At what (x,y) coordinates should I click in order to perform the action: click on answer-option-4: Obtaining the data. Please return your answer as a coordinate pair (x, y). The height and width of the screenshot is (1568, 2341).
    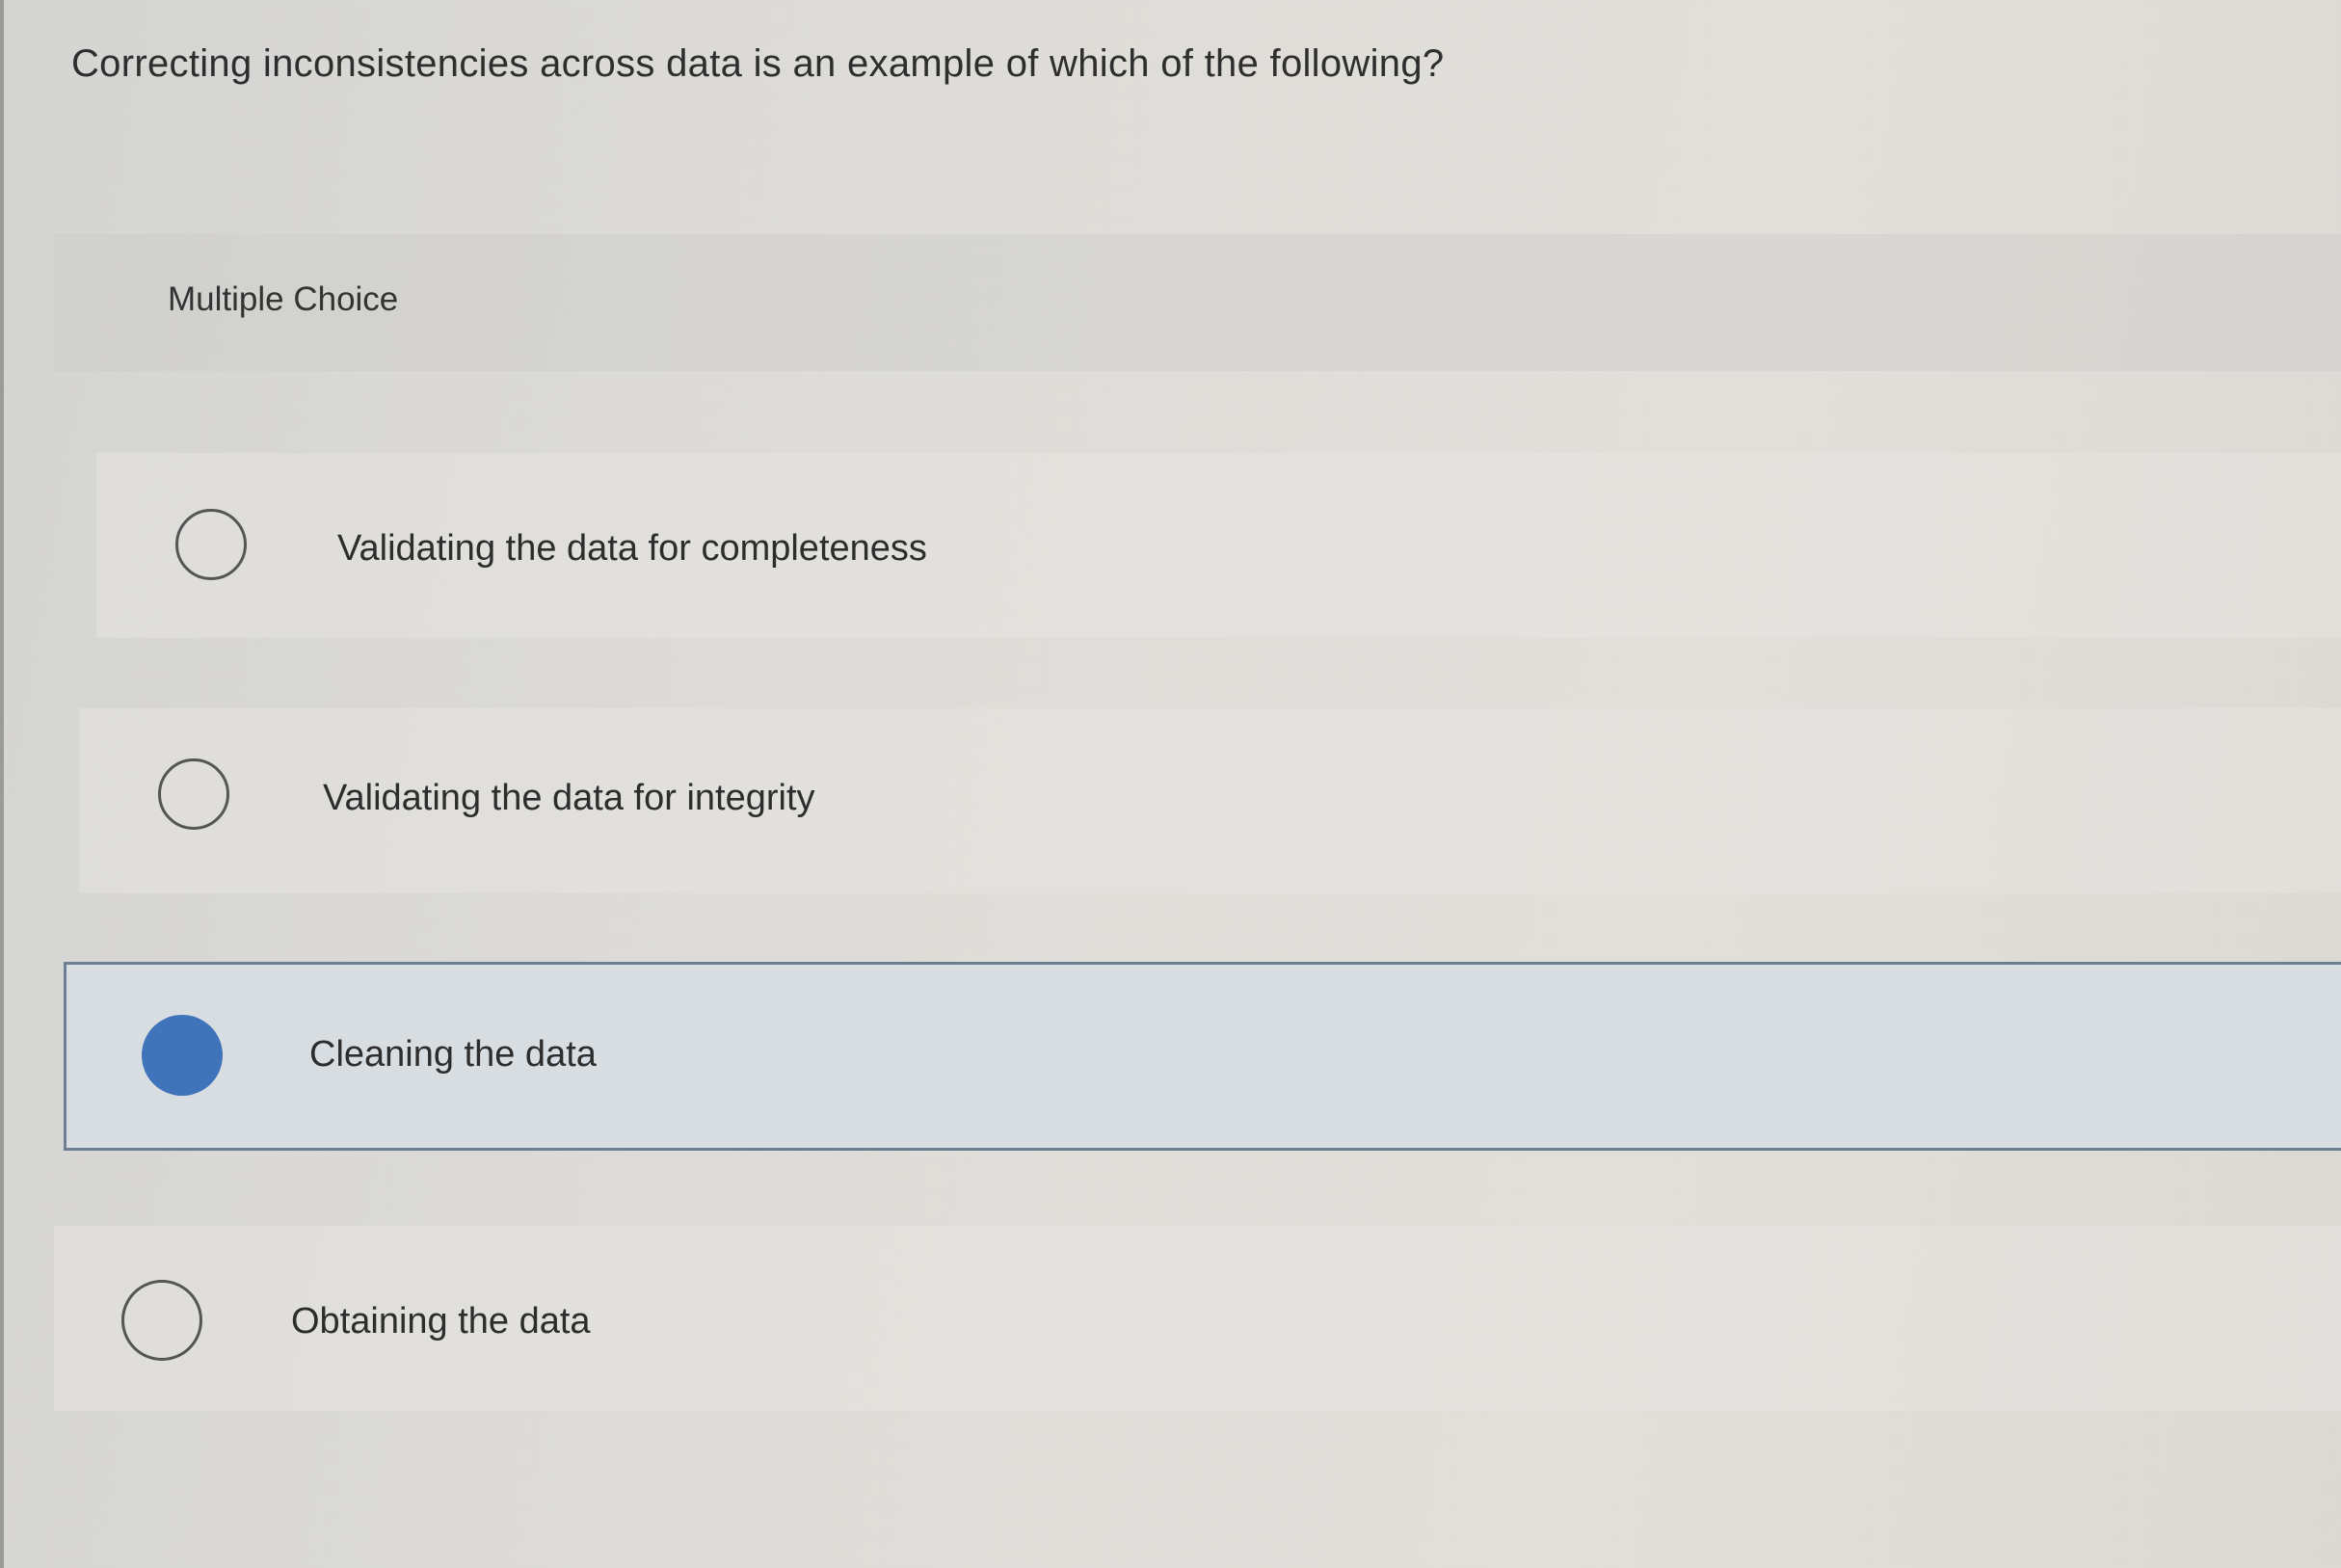
    Looking at the image, I should click on (1198, 1318).